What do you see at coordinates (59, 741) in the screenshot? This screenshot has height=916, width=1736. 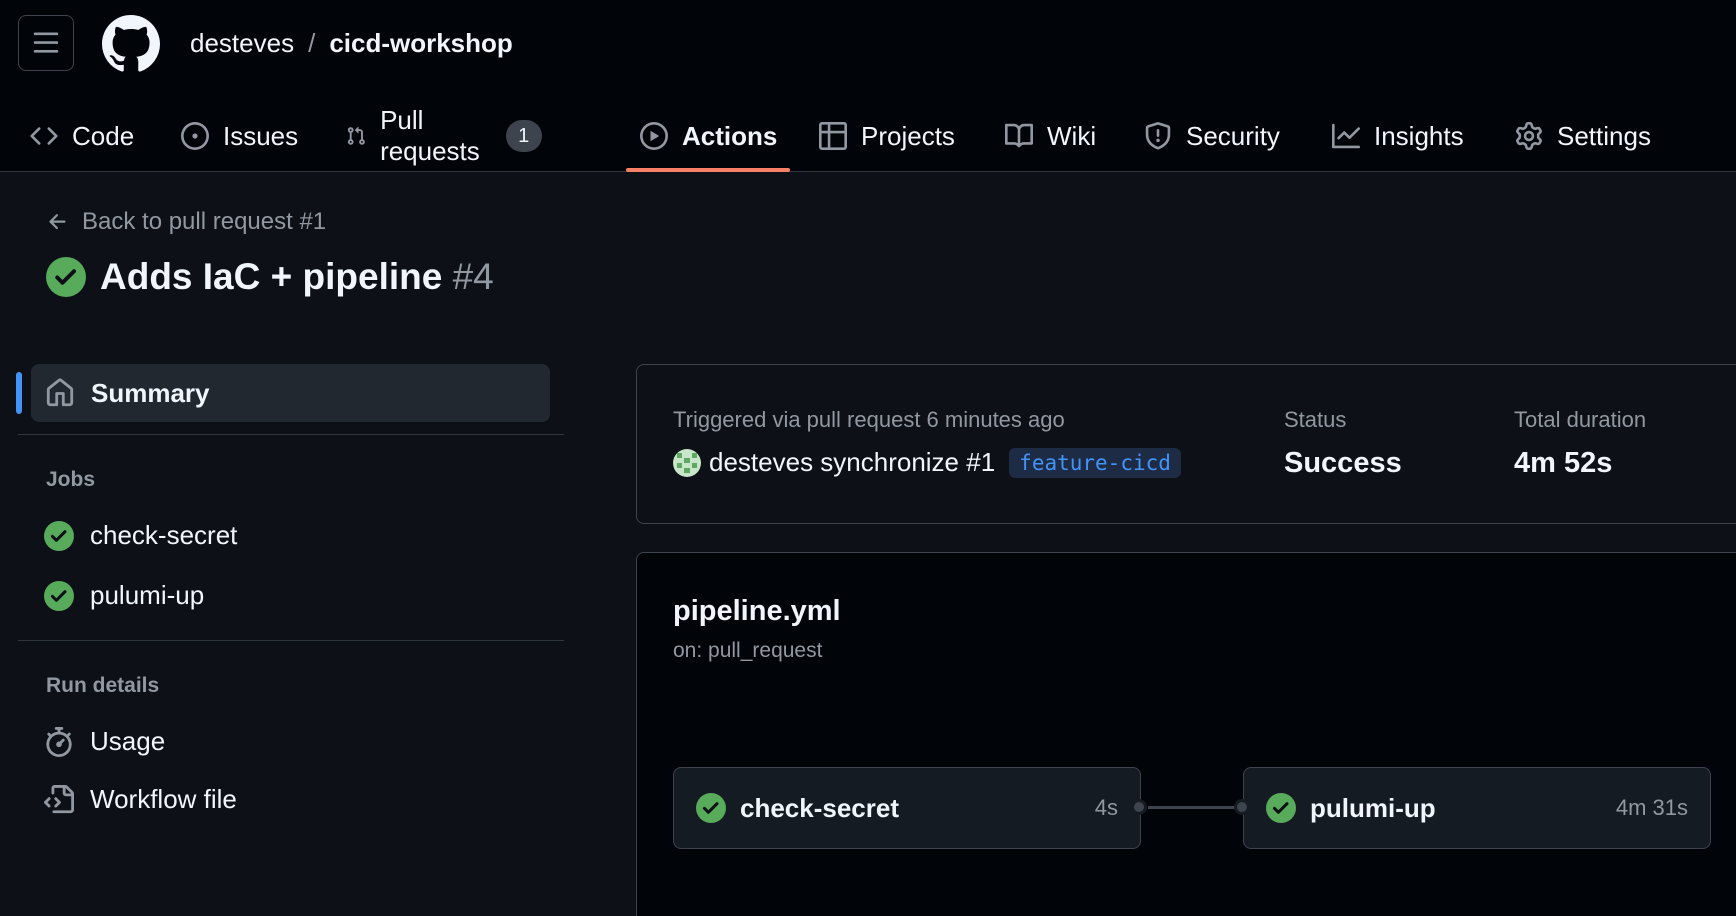 I see `stopwatch-icon` at bounding box center [59, 741].